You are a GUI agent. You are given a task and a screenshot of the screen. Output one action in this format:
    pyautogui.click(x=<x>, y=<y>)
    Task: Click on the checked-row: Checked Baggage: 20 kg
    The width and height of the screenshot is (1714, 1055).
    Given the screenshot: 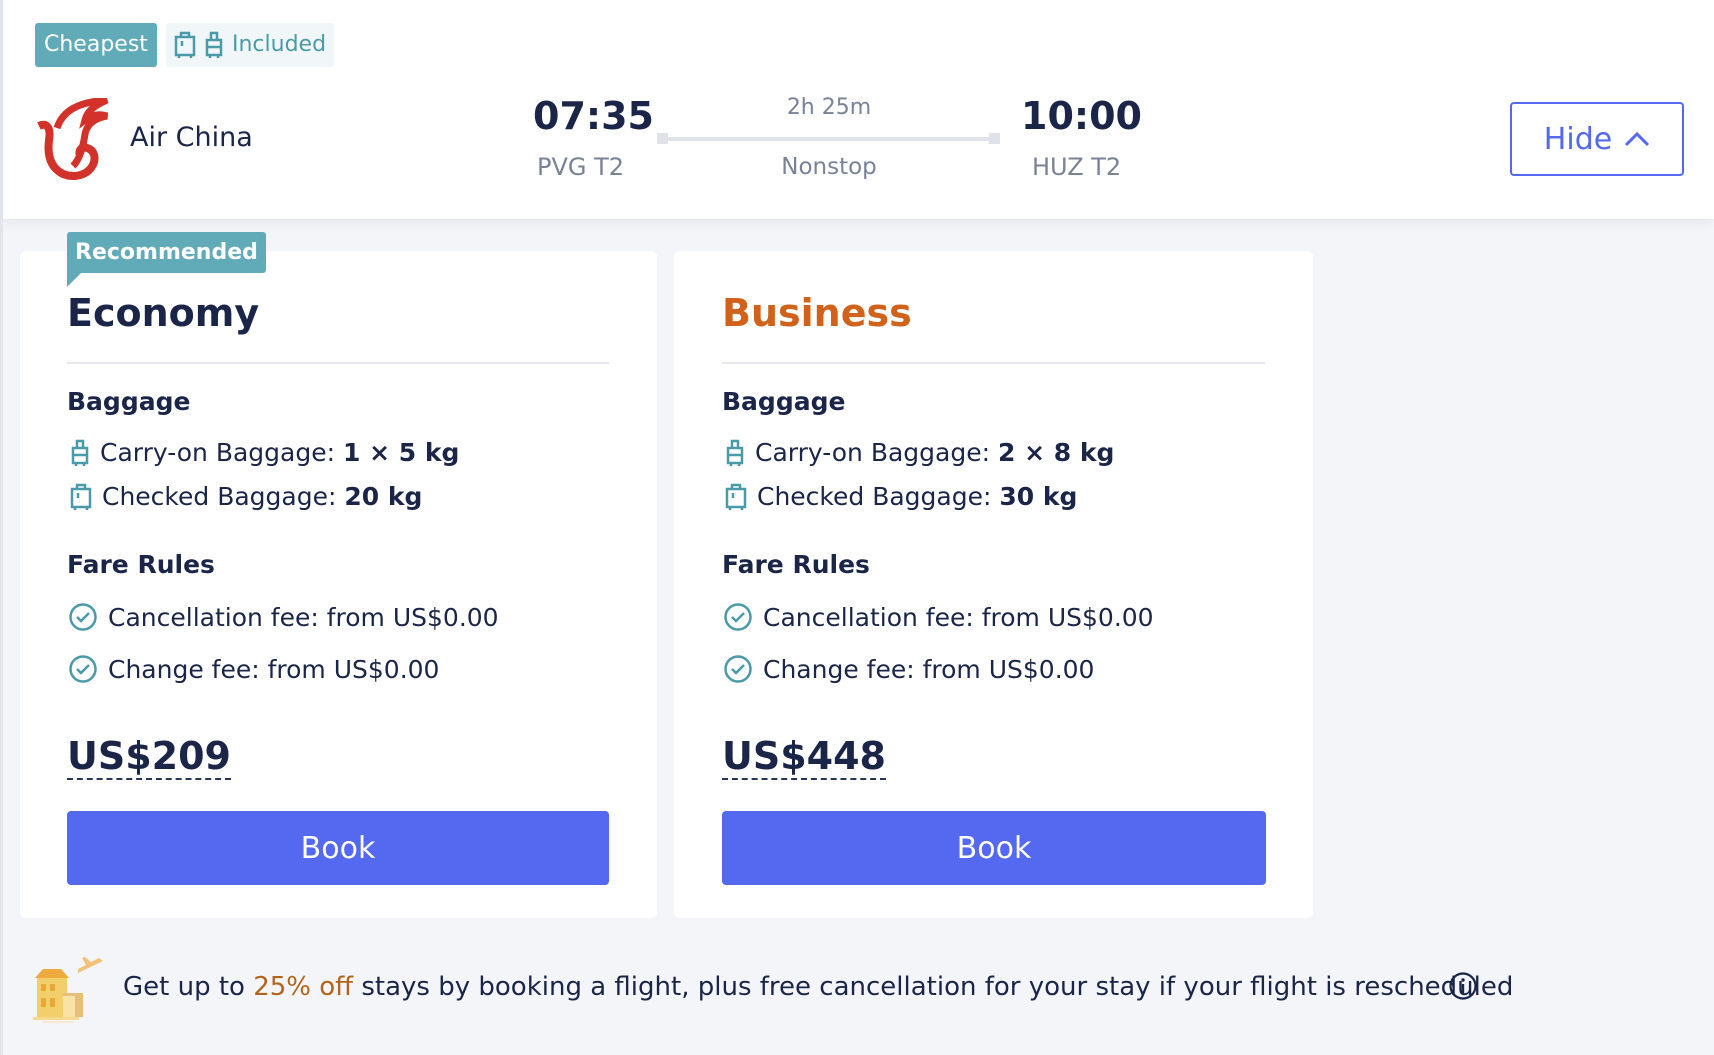 What is the action you would take?
    pyautogui.click(x=246, y=496)
    